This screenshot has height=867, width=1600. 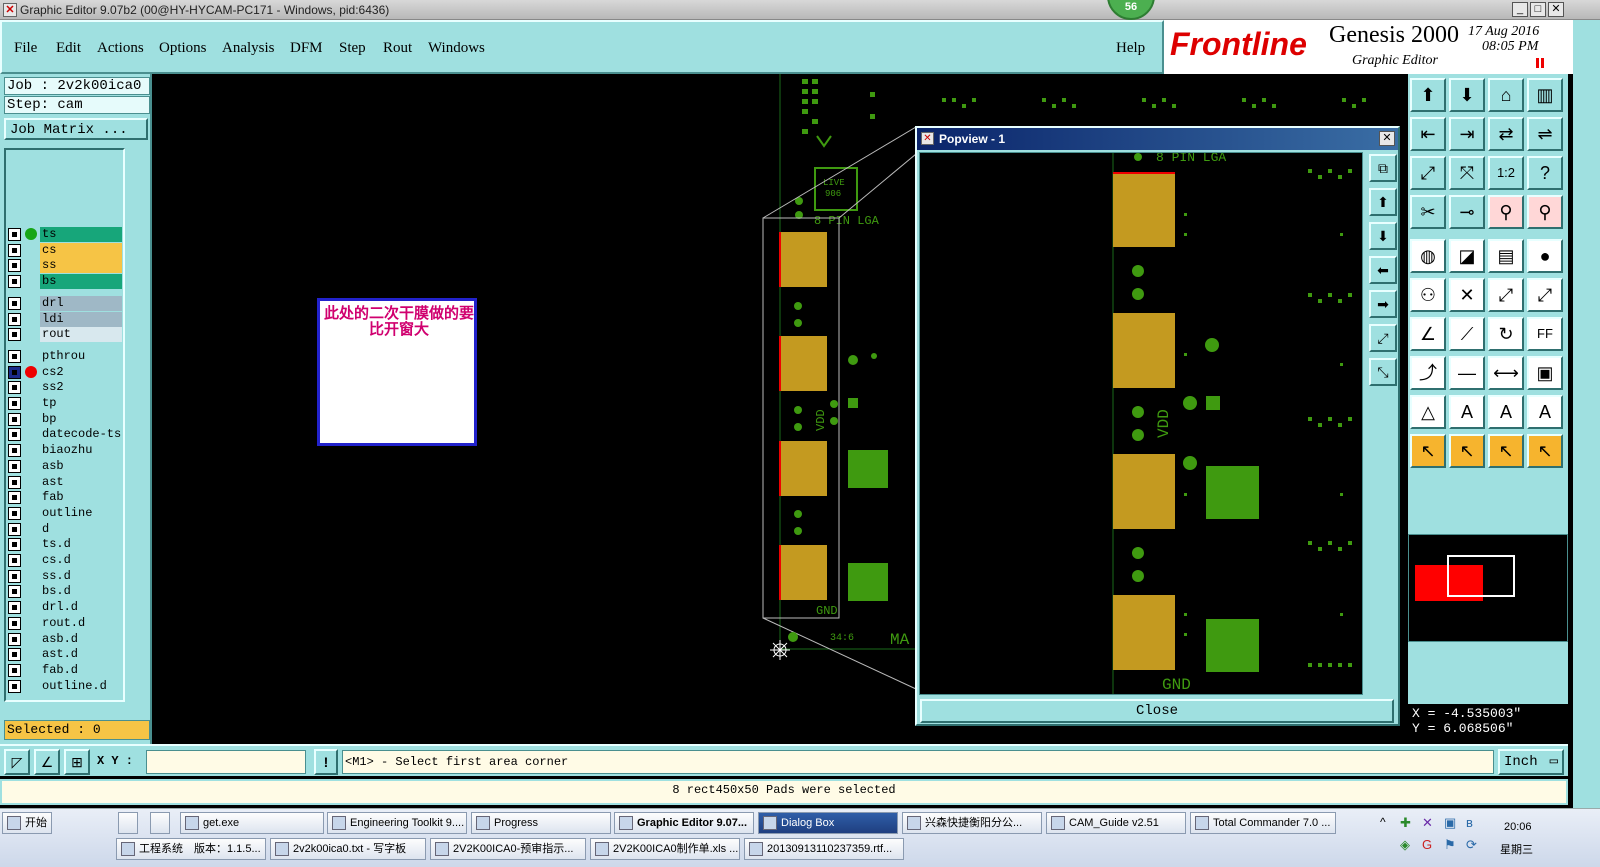 What do you see at coordinates (1545, 134) in the screenshot?
I see `scroll-icon: ⇌` at bounding box center [1545, 134].